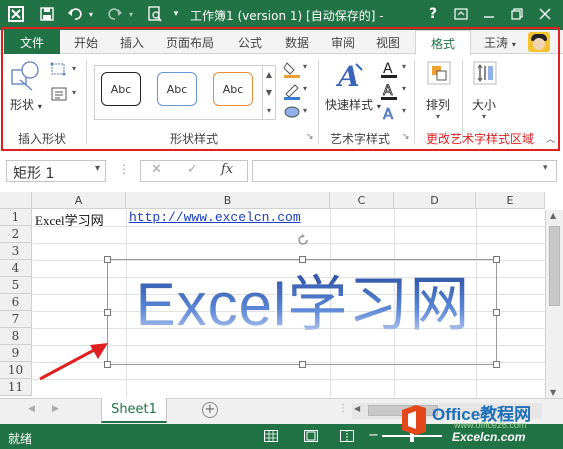  What do you see at coordinates (269, 110) in the screenshot?
I see `gallery-more-icon: ▾` at bounding box center [269, 110].